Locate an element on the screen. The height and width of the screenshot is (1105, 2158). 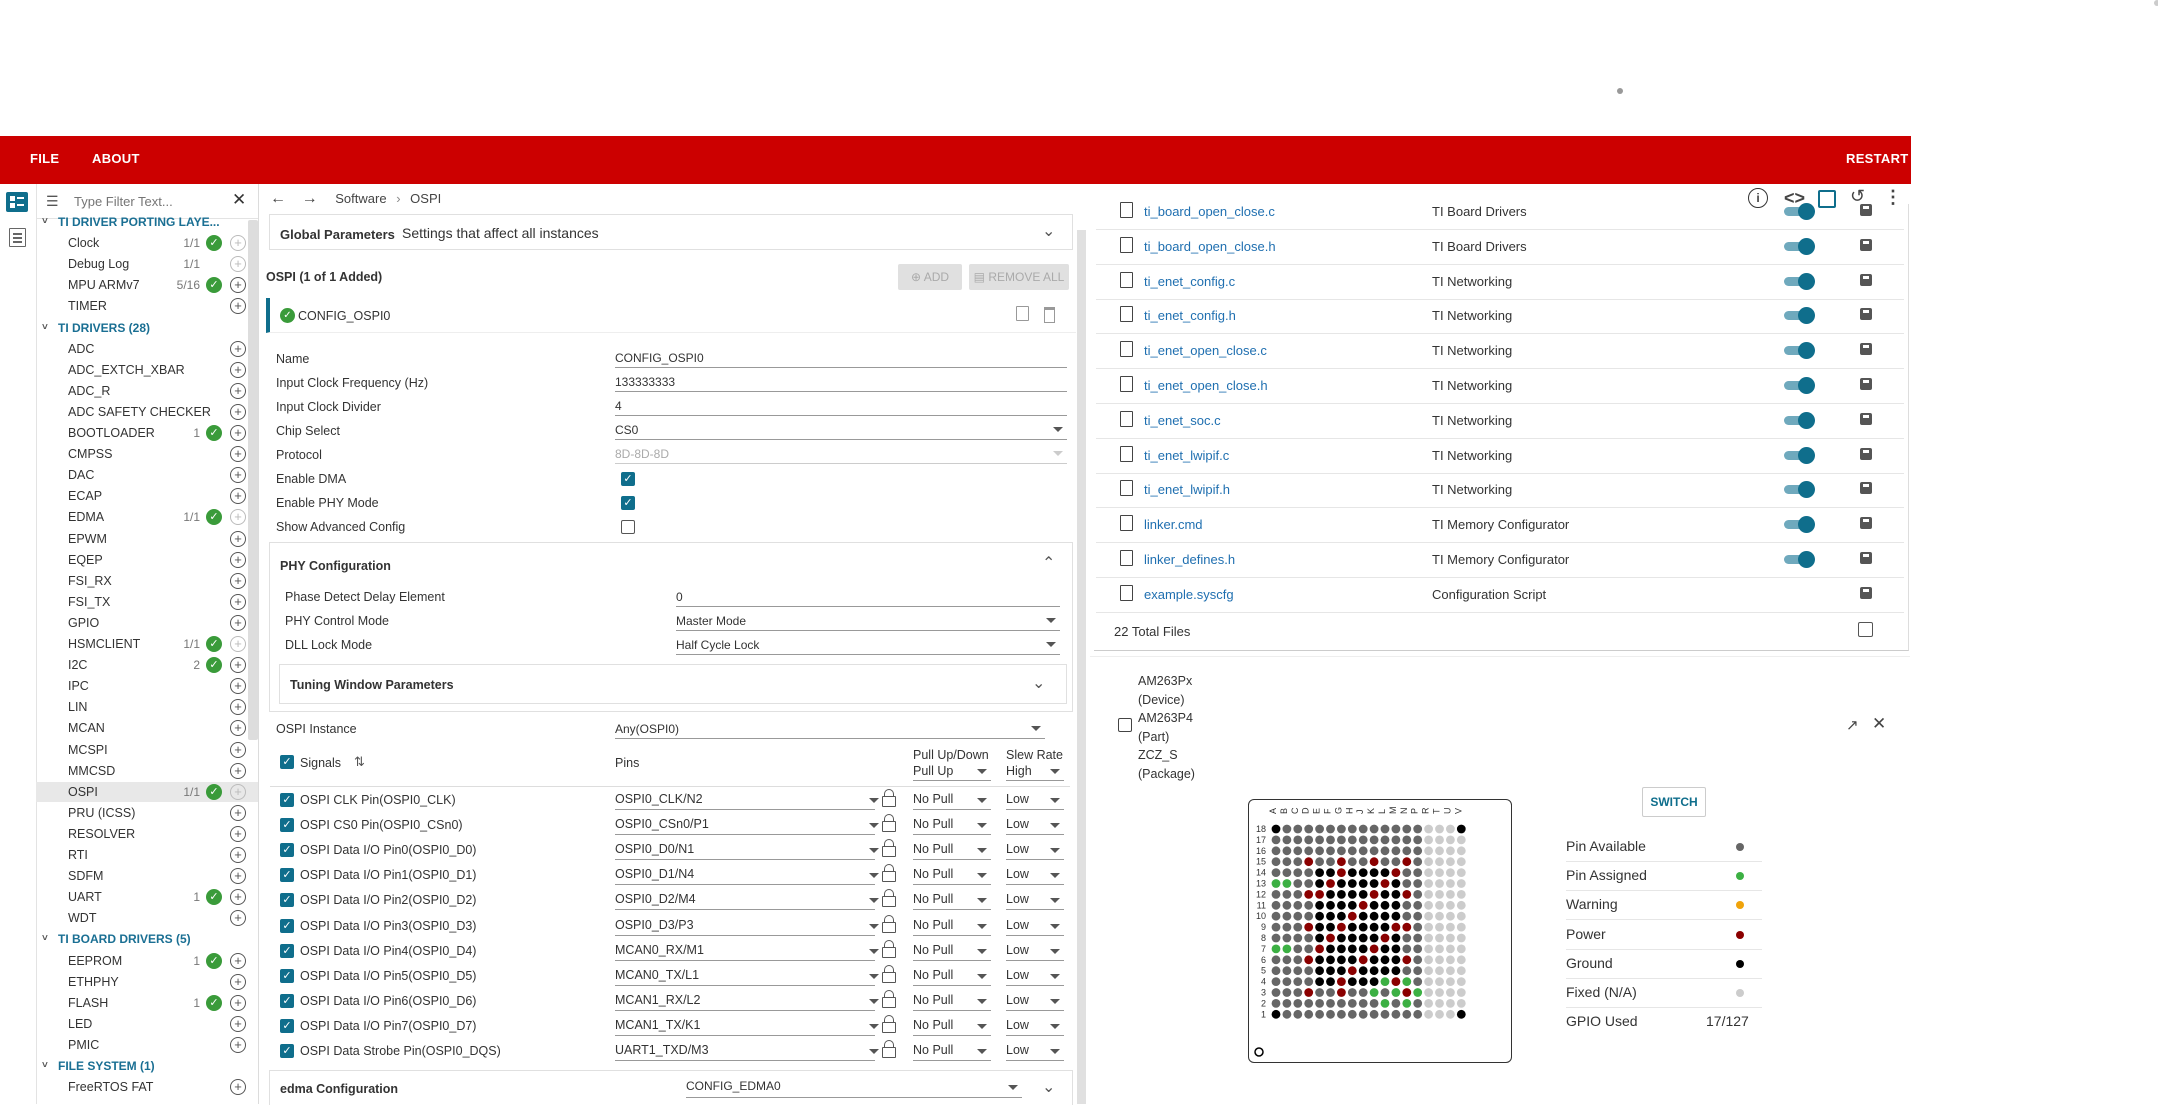
file-row: ti_enet_lwipif.h TI Networking is located at coordinates (1500, 490).